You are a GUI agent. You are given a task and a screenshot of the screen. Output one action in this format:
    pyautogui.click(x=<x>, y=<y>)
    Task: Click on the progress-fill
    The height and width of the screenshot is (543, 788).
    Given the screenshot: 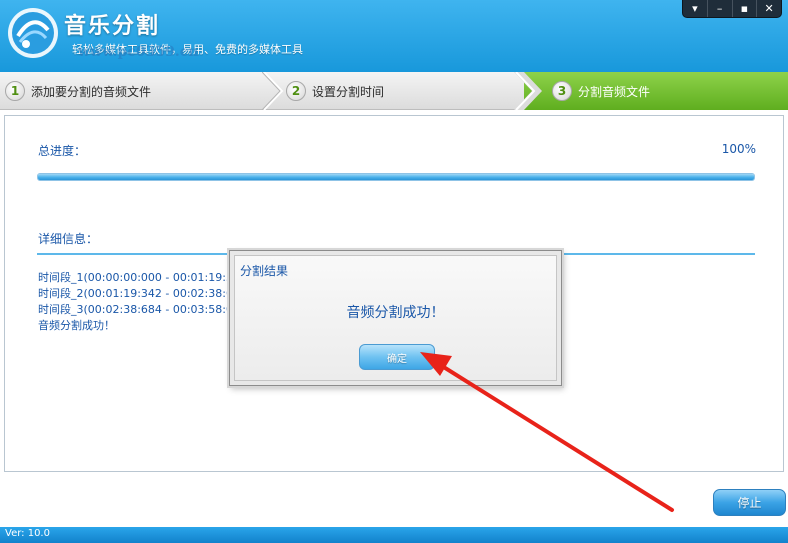 What is the action you would take?
    pyautogui.click(x=396, y=177)
    